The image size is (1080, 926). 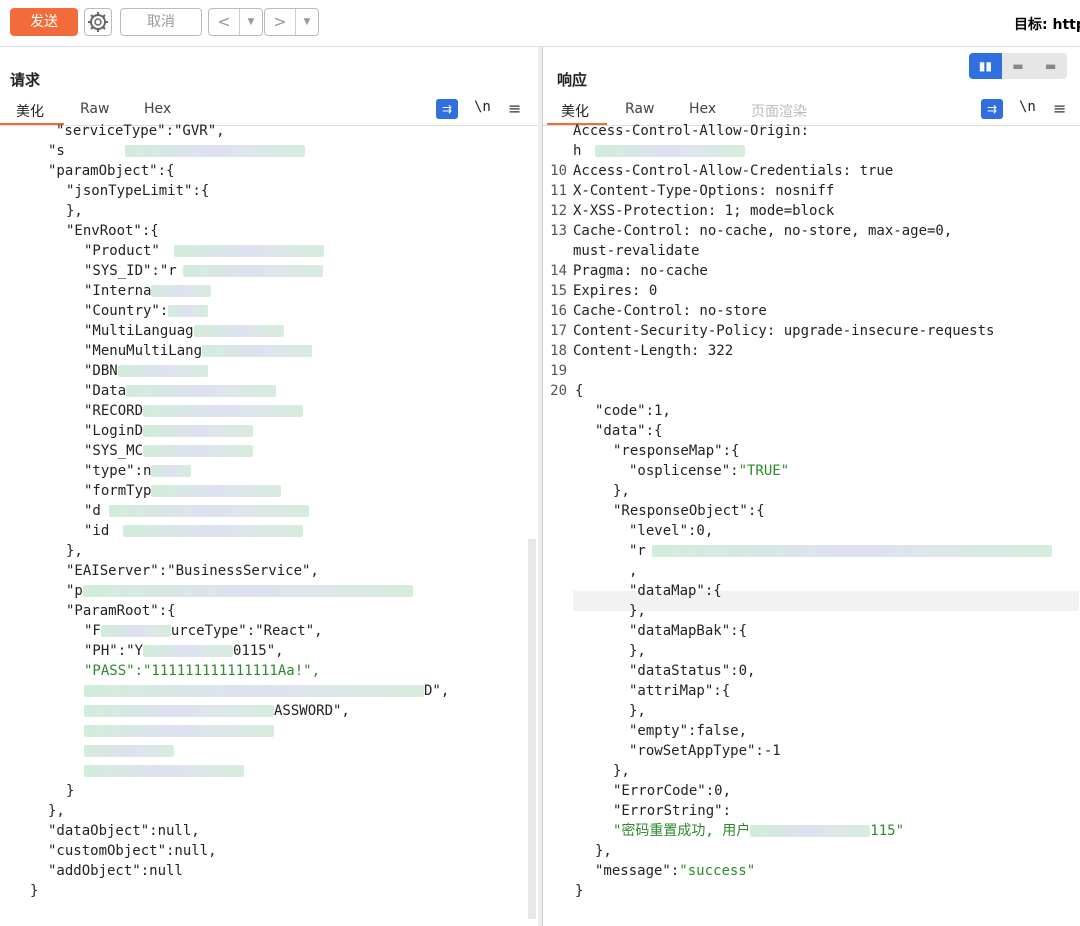 I want to click on code-line: "empty":false,, so click(x=688, y=731).